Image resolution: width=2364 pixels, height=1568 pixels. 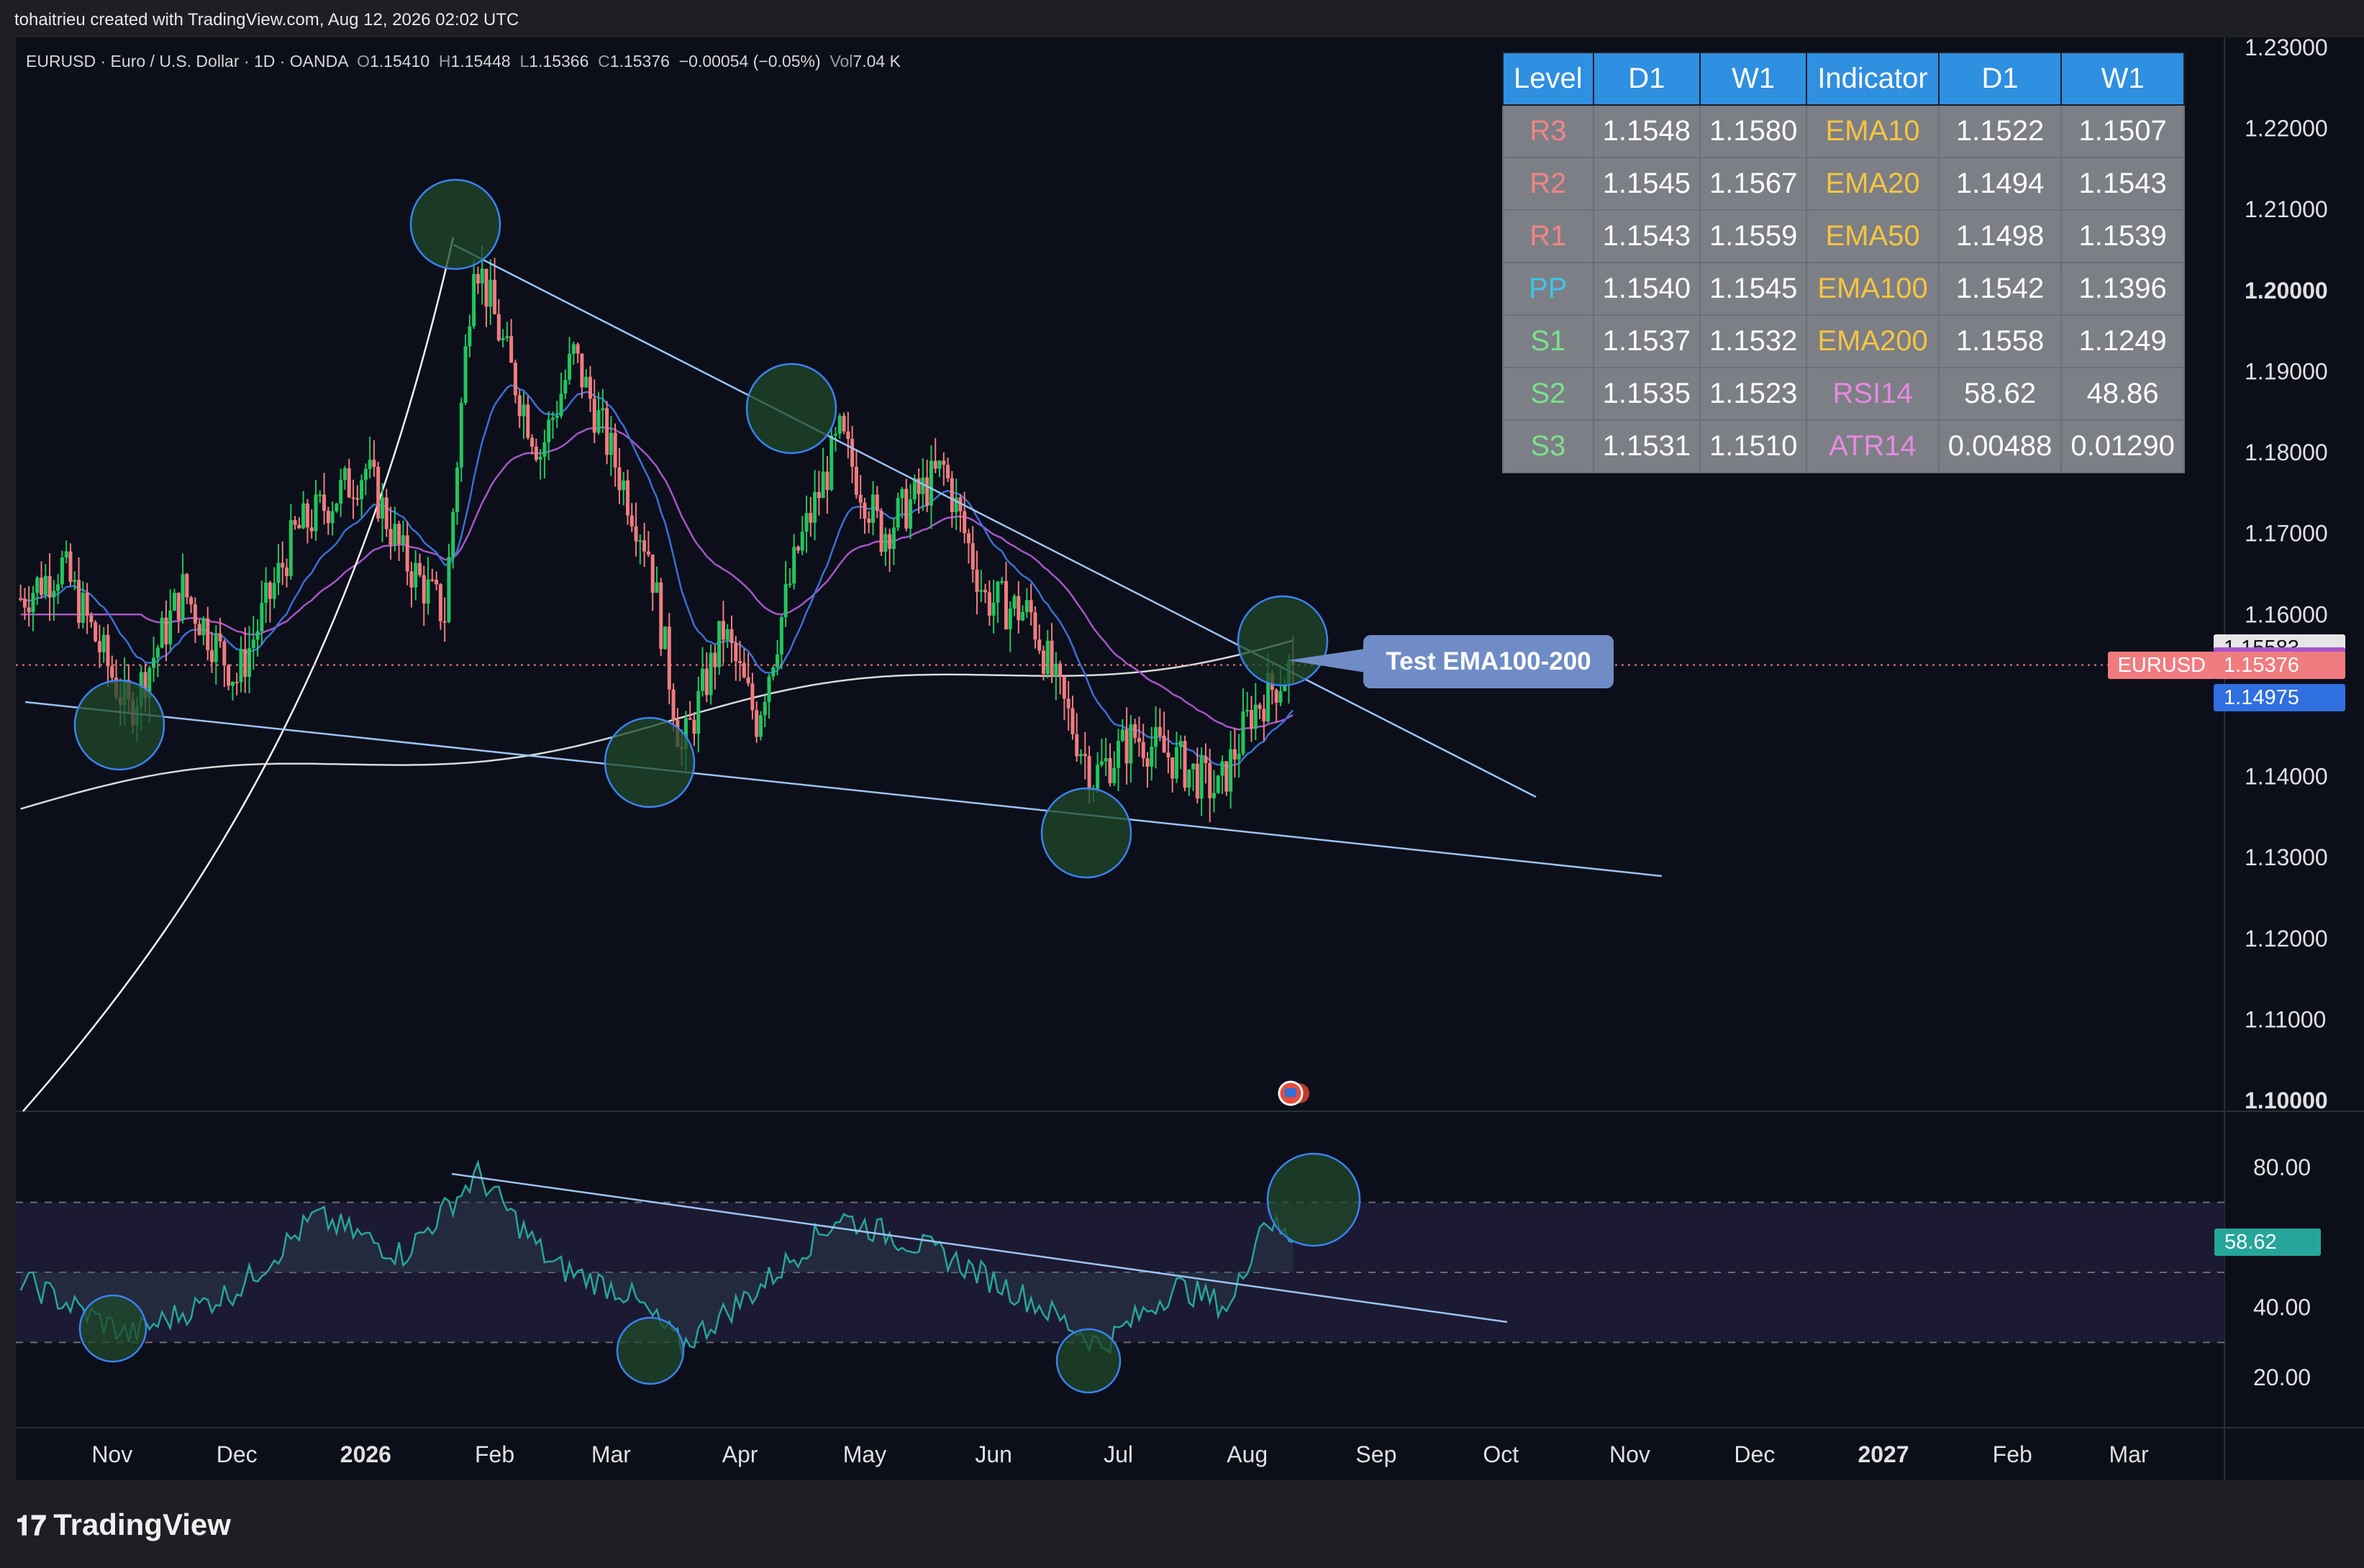 What do you see at coordinates (1548, 394) in the screenshot?
I see `pivot-cell: S2` at bounding box center [1548, 394].